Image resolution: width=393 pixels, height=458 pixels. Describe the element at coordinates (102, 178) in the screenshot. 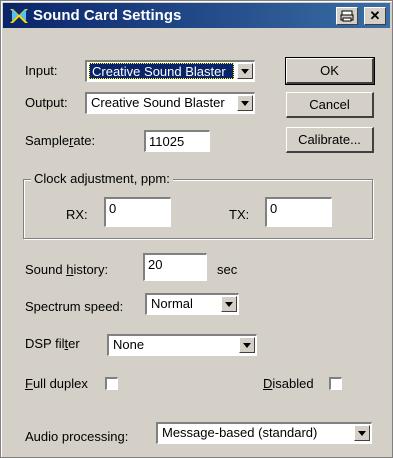

I see `clock-adjustment-title: Clock adjustment, ppm:` at that location.